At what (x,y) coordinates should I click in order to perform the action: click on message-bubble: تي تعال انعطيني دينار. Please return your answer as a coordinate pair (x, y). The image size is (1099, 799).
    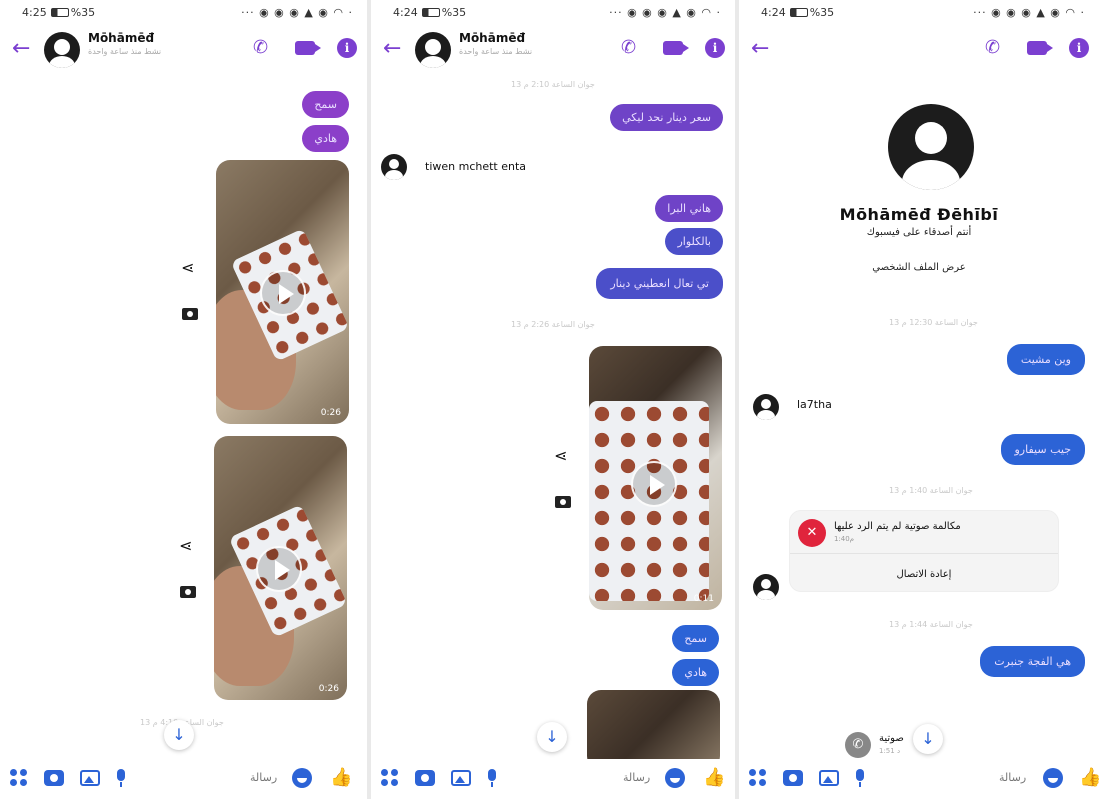
    Looking at the image, I should click on (659, 283).